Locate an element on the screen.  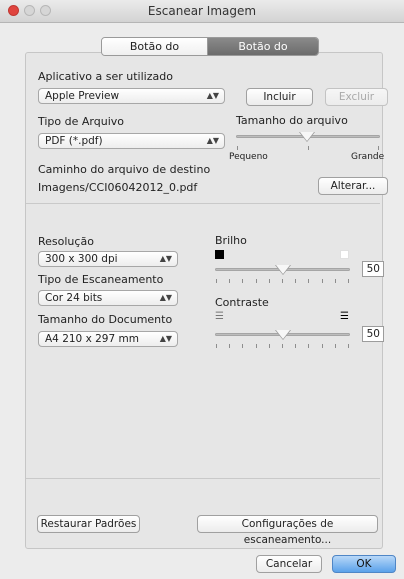
contrast-ticks is located at coordinates (282, 346).